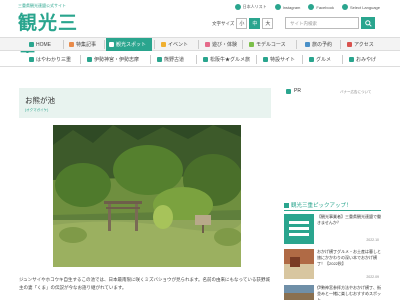  Describe the element at coordinates (40, 100) in the screenshot. I see `page-title: お熊が池` at that location.